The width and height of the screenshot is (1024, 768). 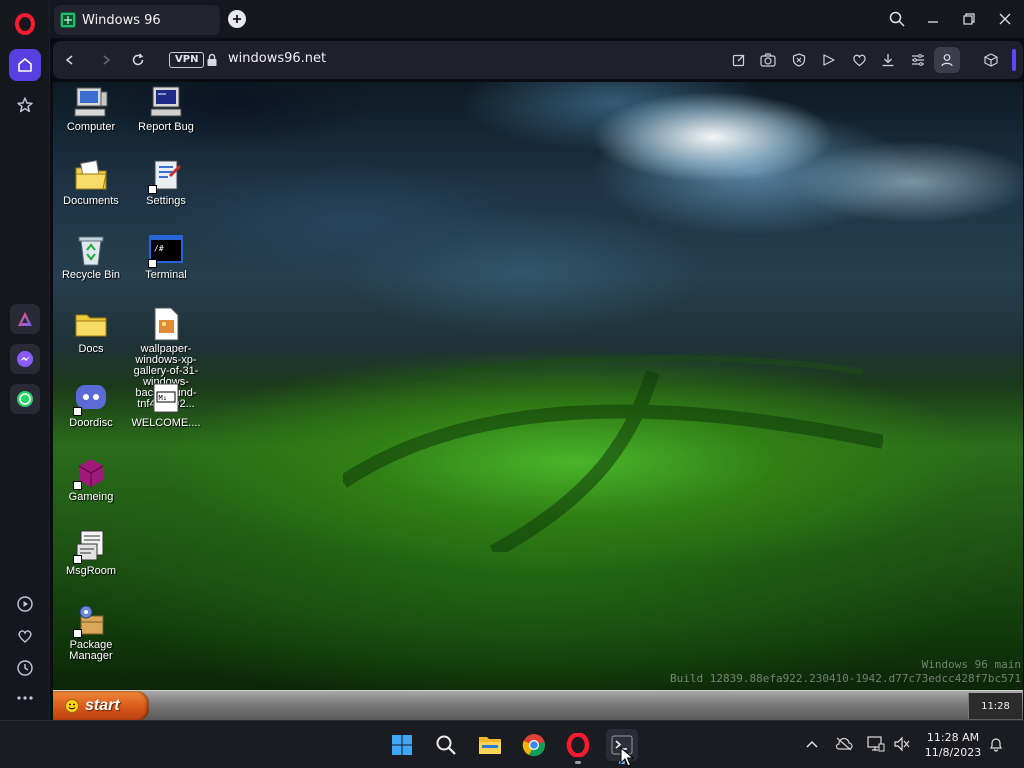 I want to click on search-icon, so click(x=446, y=745).